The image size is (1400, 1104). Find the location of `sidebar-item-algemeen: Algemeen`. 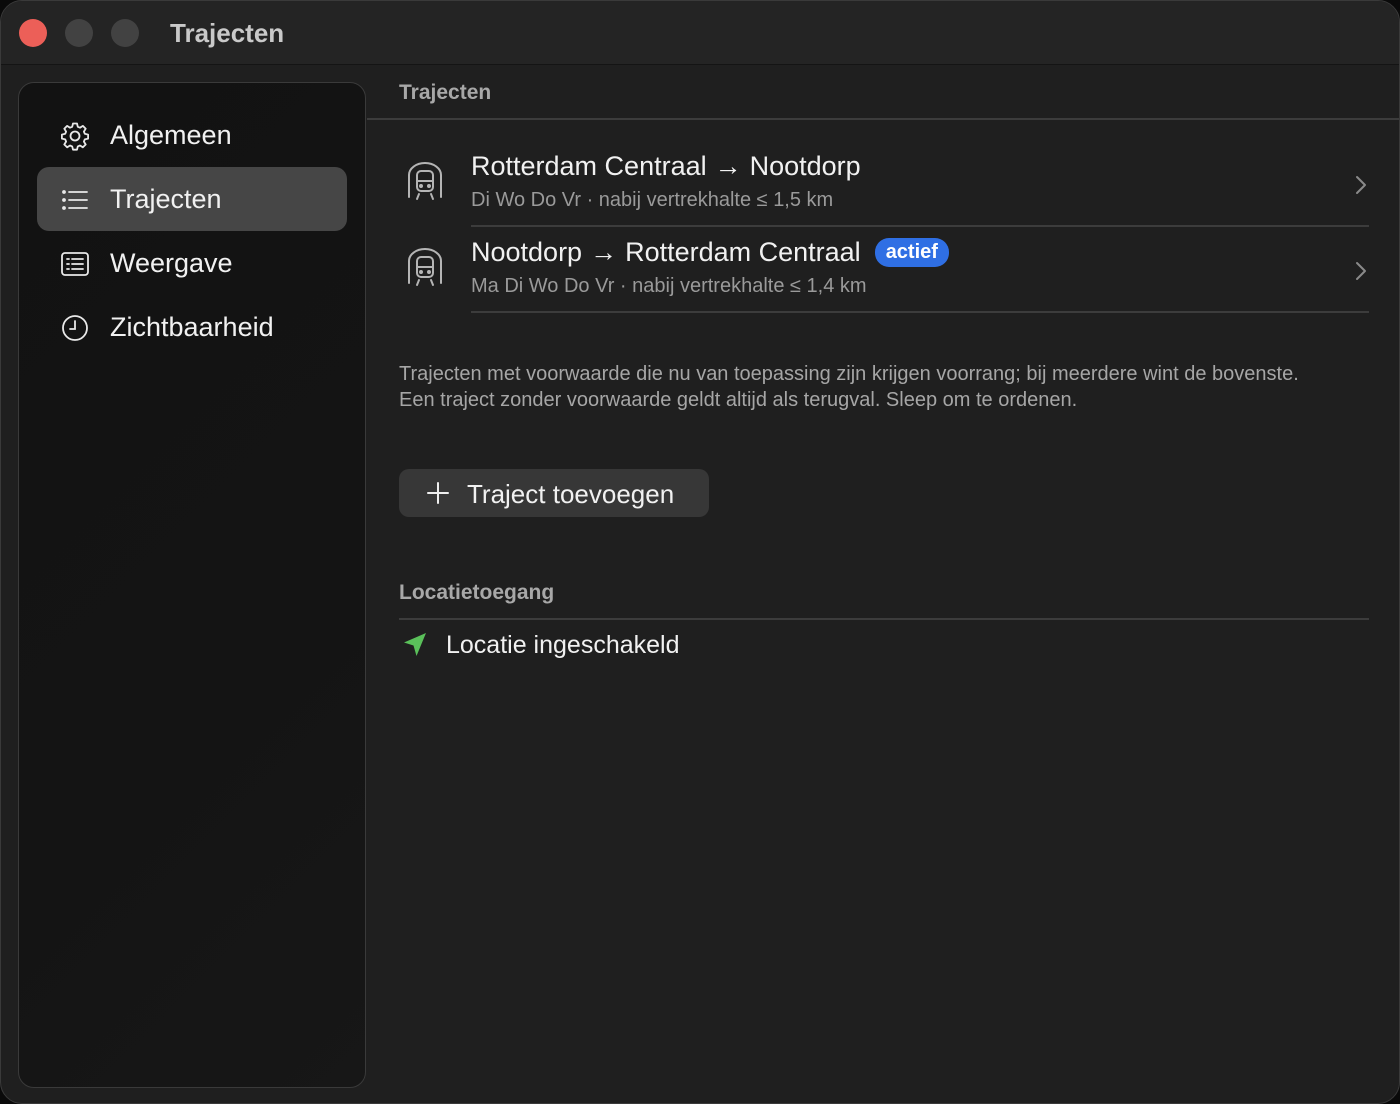

sidebar-item-algemeen: Algemeen is located at coordinates (192, 135).